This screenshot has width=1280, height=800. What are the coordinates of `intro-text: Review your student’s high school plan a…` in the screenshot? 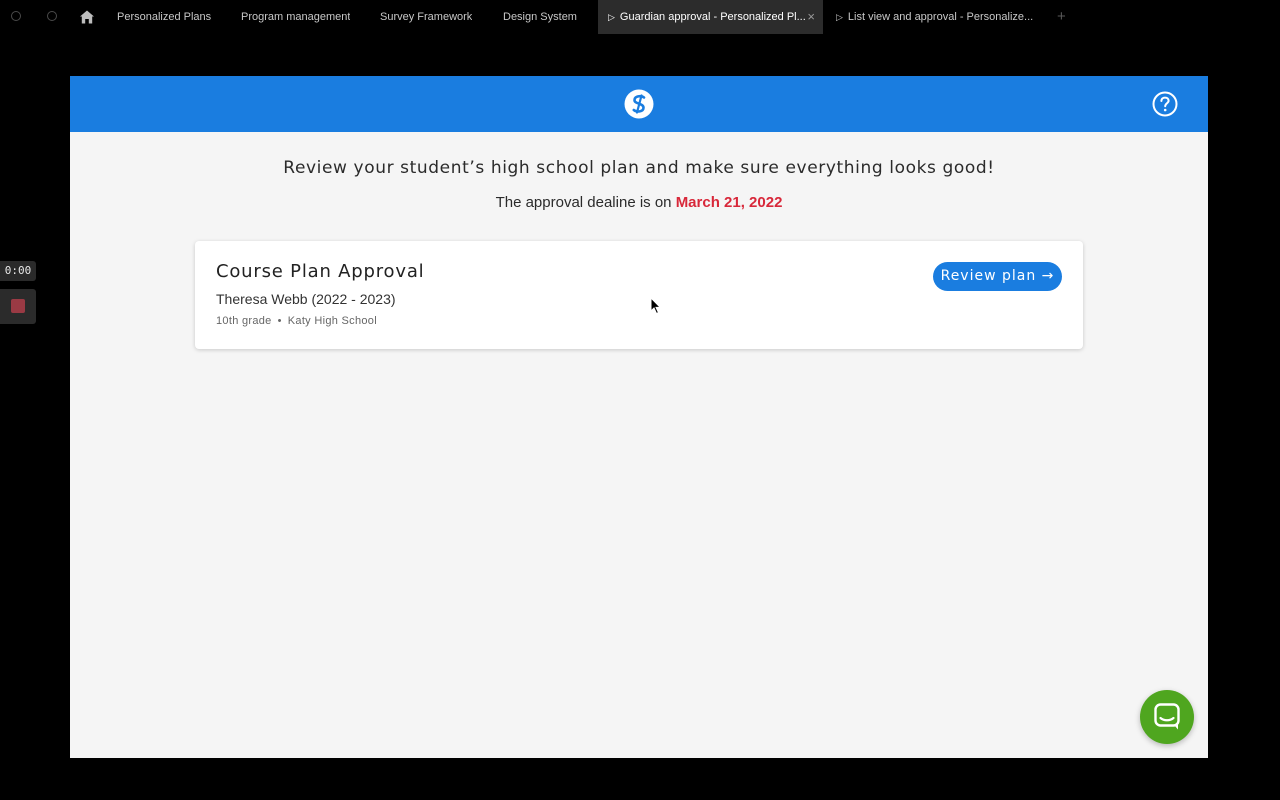 It's located at (639, 168).